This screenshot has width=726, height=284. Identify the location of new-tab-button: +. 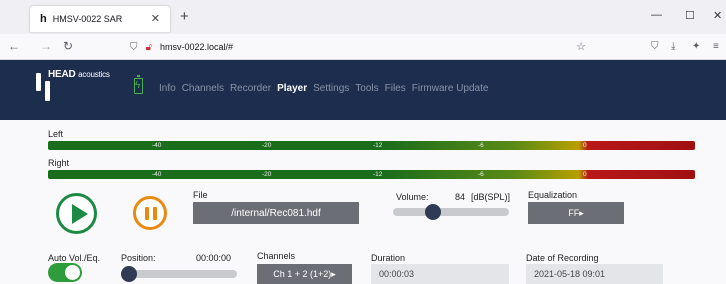
(184, 16).